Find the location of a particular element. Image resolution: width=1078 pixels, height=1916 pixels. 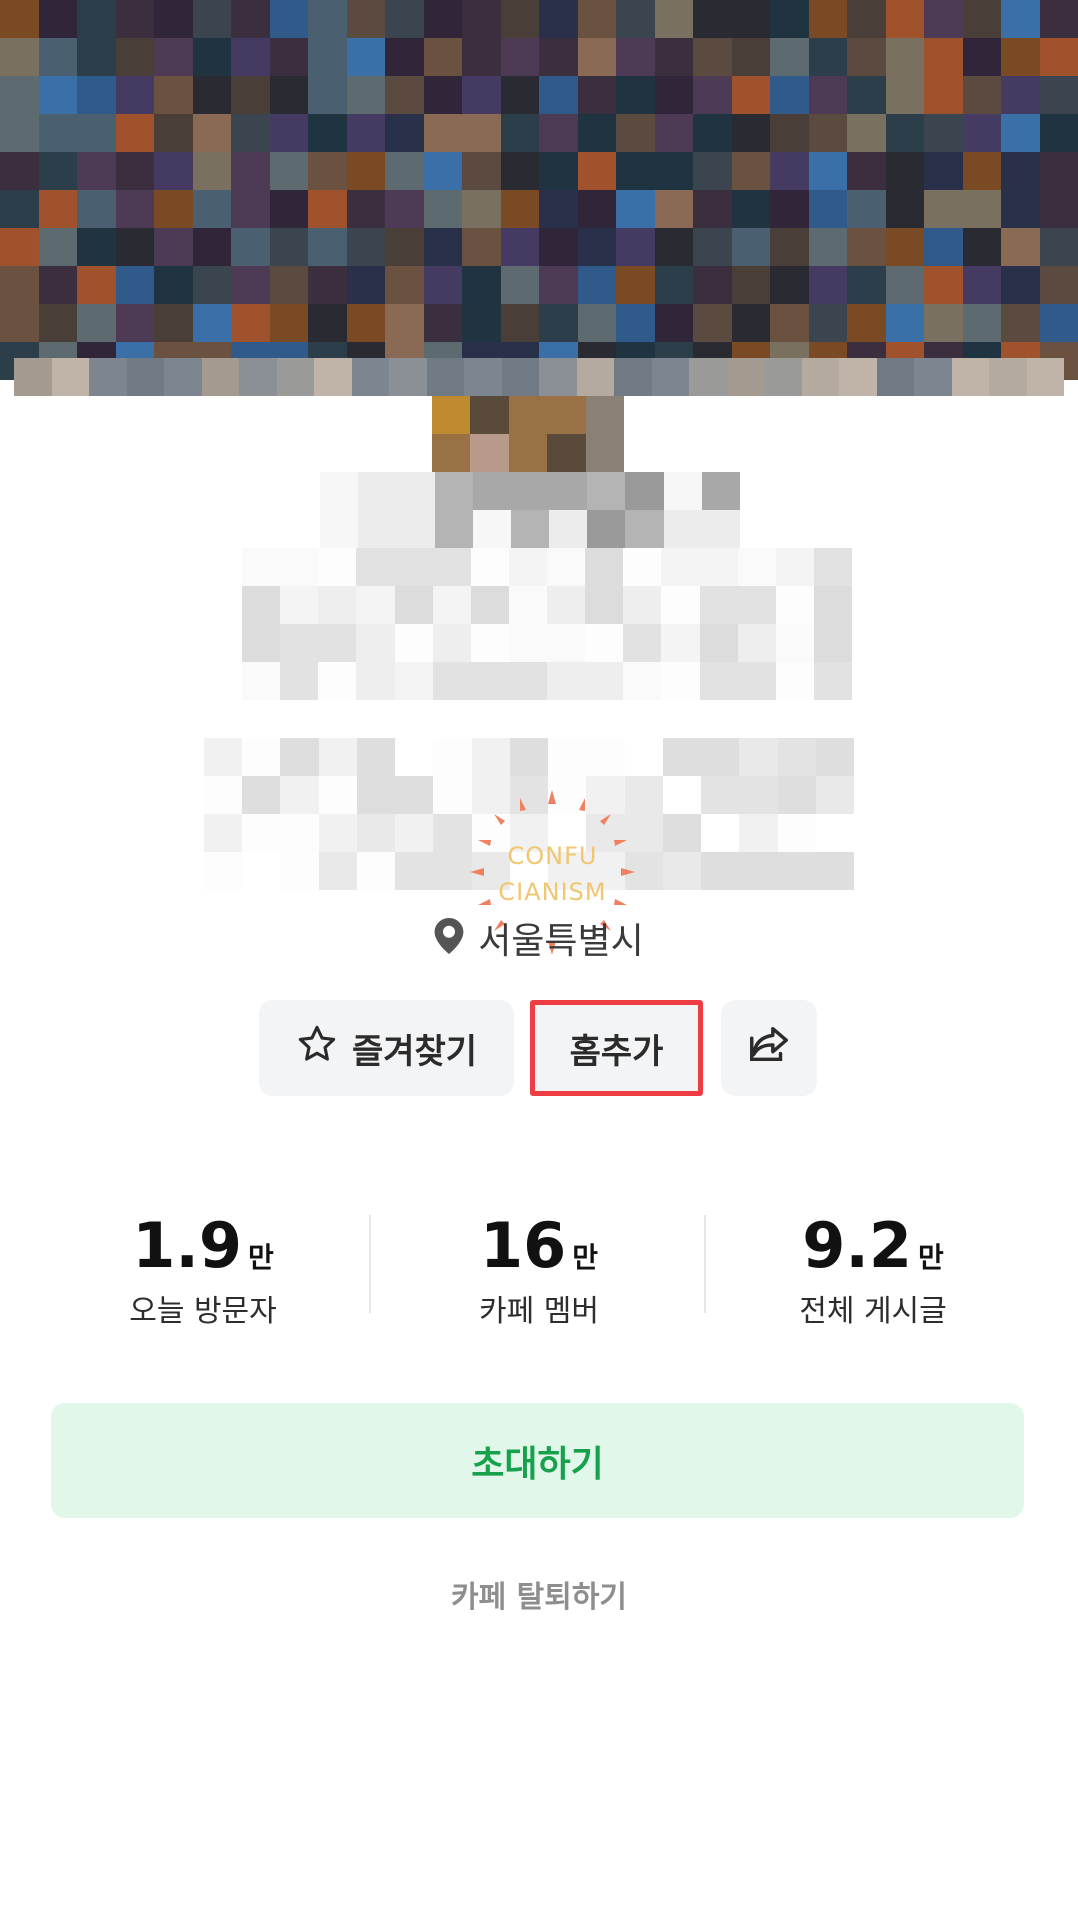

stat-value: 16 is located at coordinates (523, 1245).